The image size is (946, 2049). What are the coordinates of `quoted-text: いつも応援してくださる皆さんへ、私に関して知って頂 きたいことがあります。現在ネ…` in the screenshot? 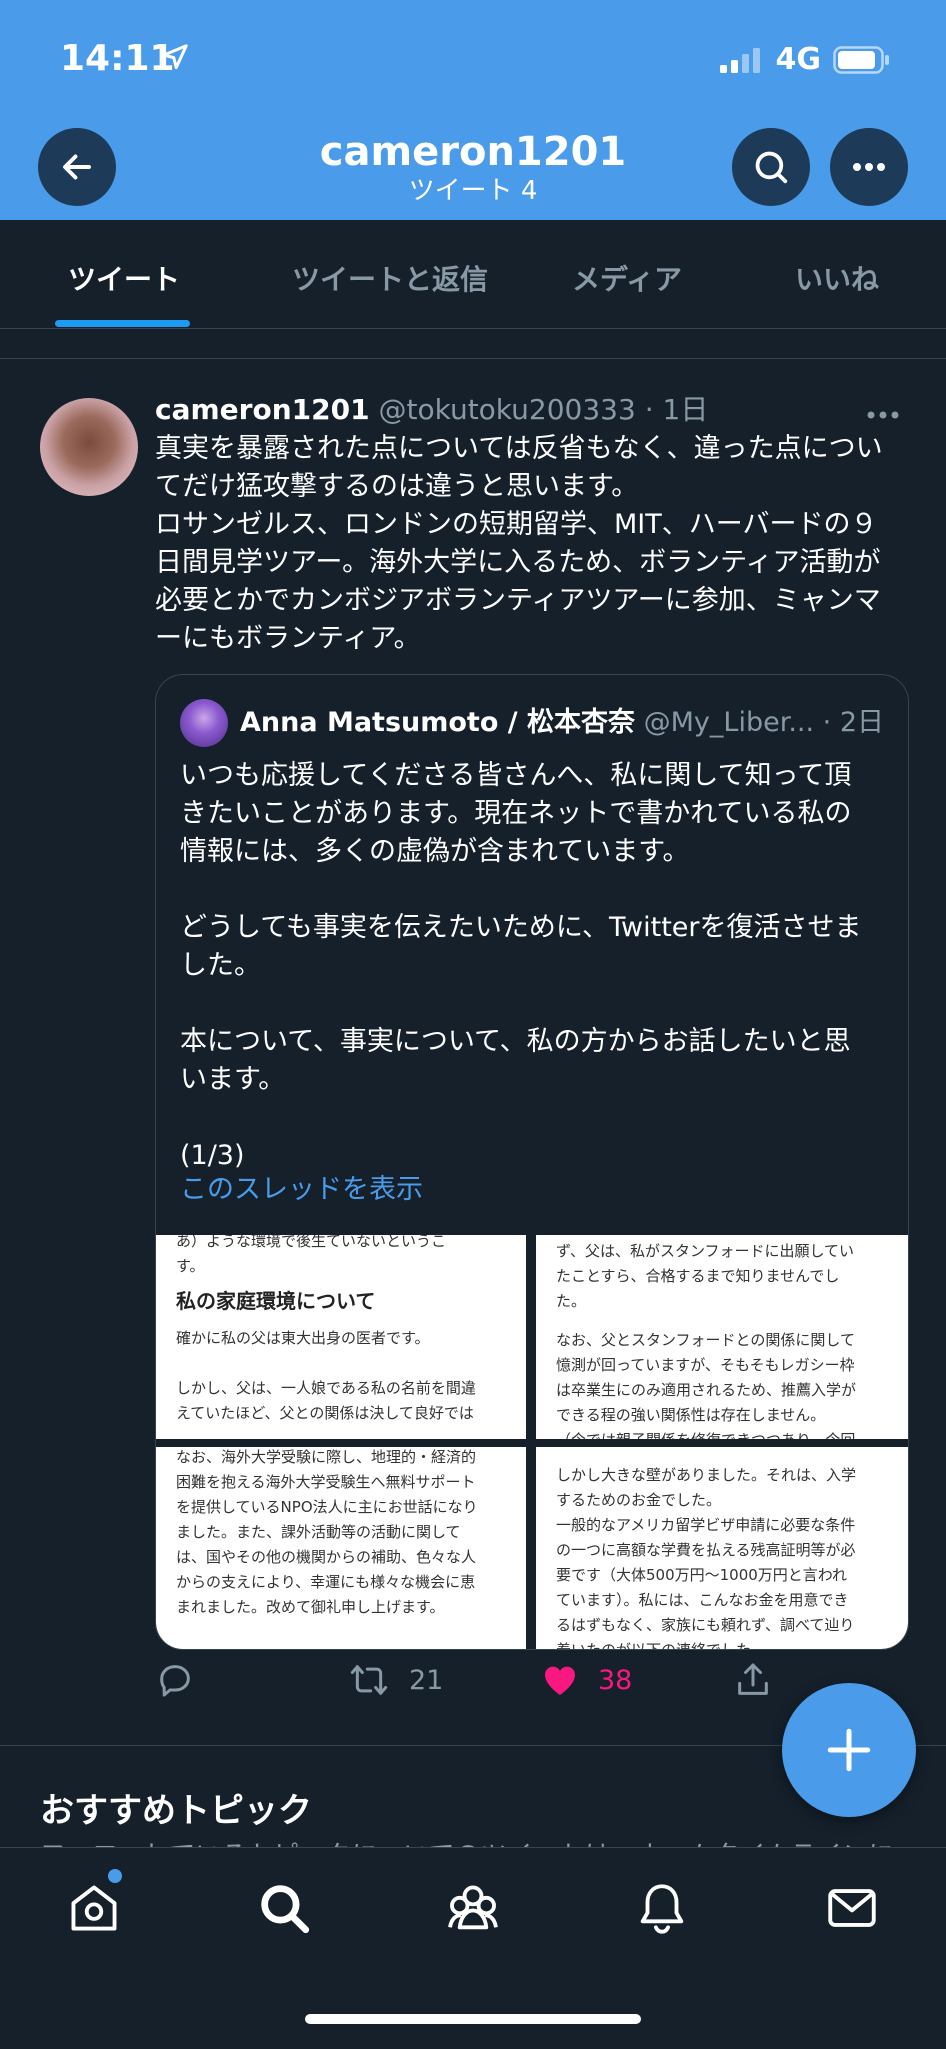 It's located at (521, 965).